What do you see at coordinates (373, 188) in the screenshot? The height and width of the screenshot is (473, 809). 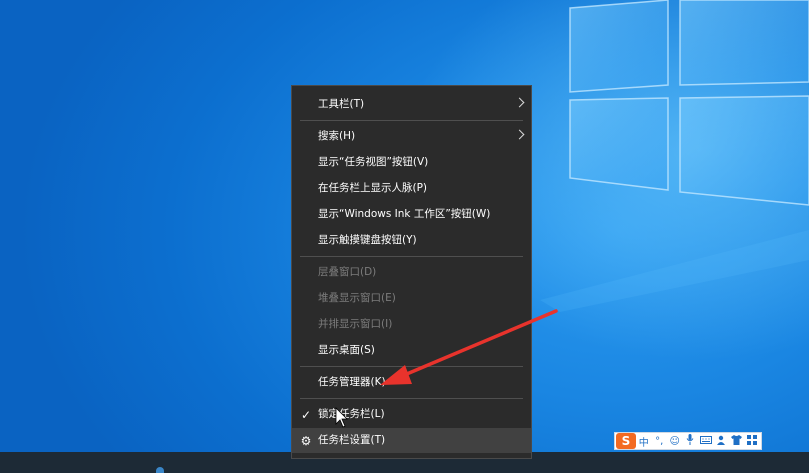 I see `menu-item-label: 在任务栏上显示人脉(P)` at bounding box center [373, 188].